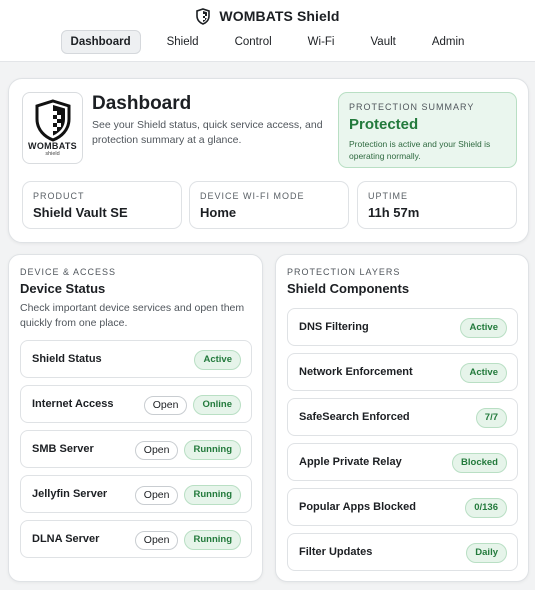  What do you see at coordinates (68, 272) in the screenshot?
I see `panel-label: DEVICE & ACCESS` at bounding box center [68, 272].